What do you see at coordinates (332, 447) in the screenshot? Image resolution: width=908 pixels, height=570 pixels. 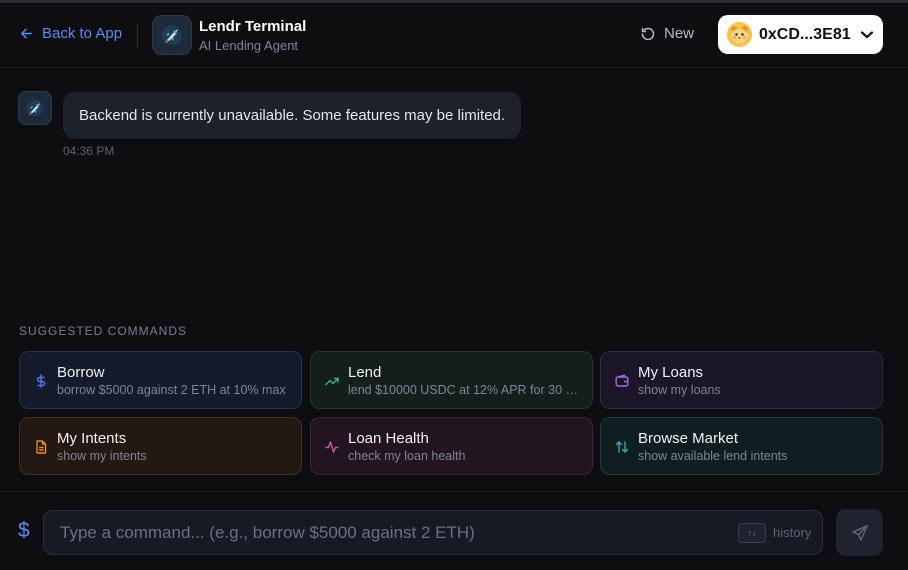 I see `activity-icon` at bounding box center [332, 447].